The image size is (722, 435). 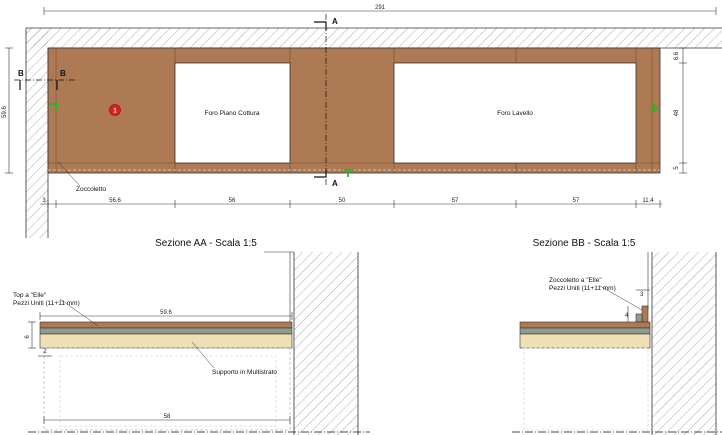 What do you see at coordinates (645, 314) in the screenshot?
I see `bb-plinth` at bounding box center [645, 314].